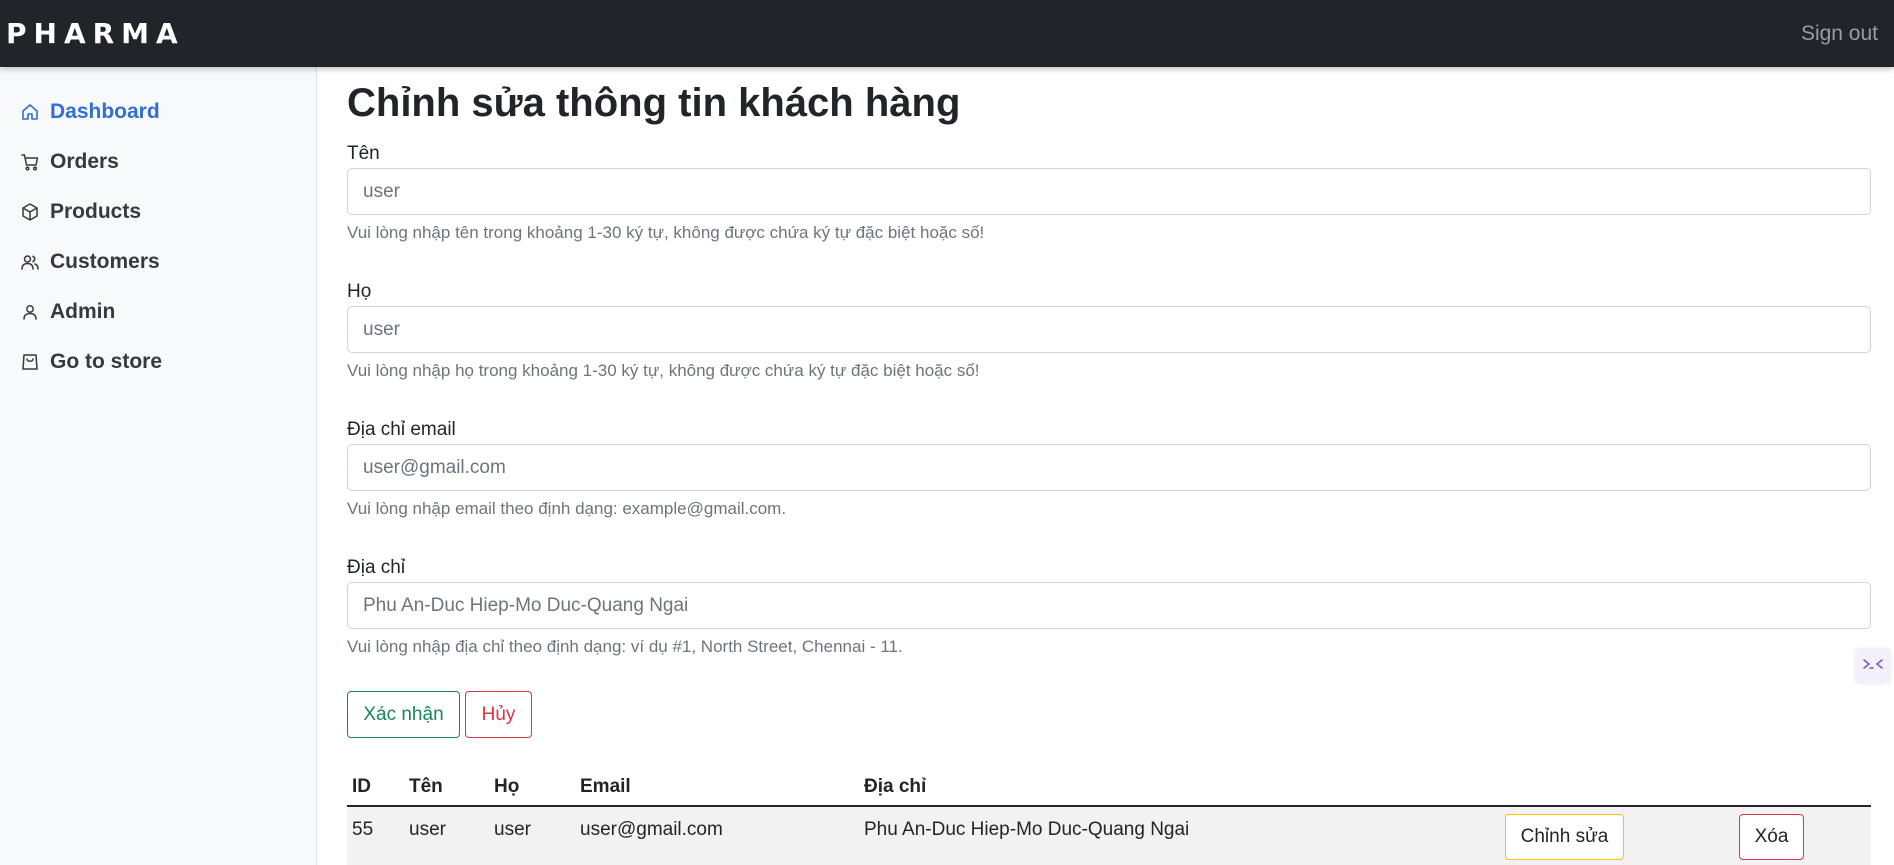  What do you see at coordinates (30, 262) in the screenshot?
I see `users-icon` at bounding box center [30, 262].